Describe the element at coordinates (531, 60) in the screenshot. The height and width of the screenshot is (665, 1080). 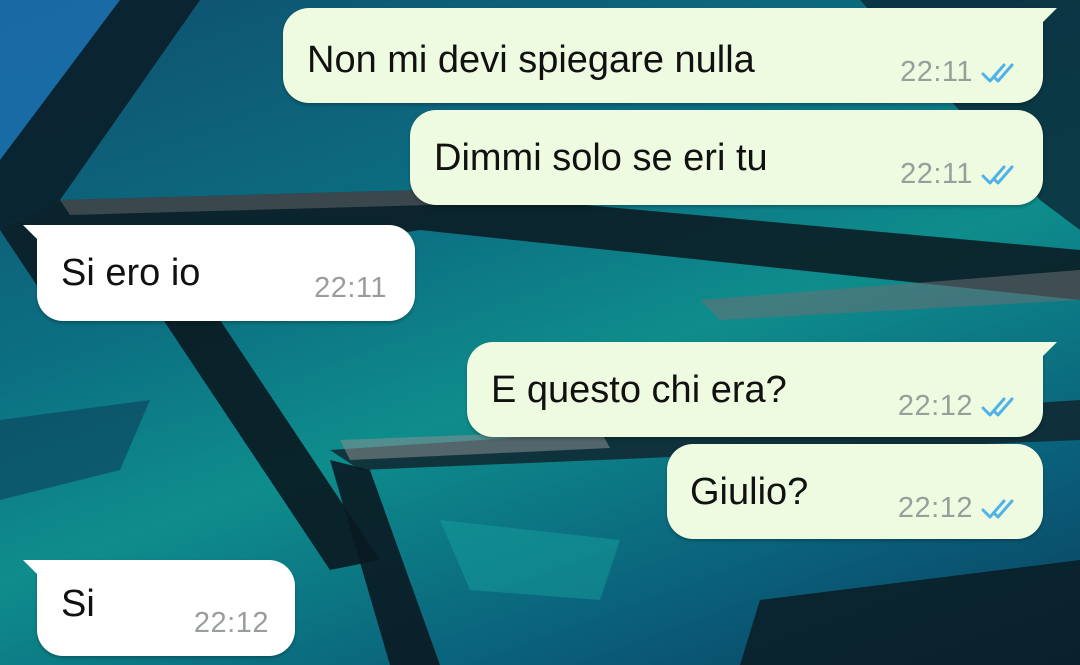
I see `message-text: Non mi devi spiegare nulla` at that location.